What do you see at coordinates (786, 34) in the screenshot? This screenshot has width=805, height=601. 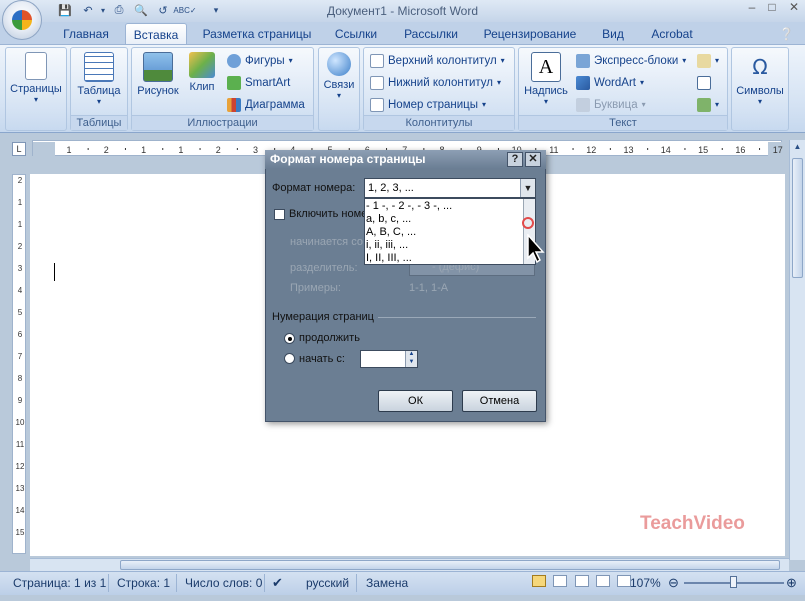 I see `help-icon: ❔` at bounding box center [786, 34].